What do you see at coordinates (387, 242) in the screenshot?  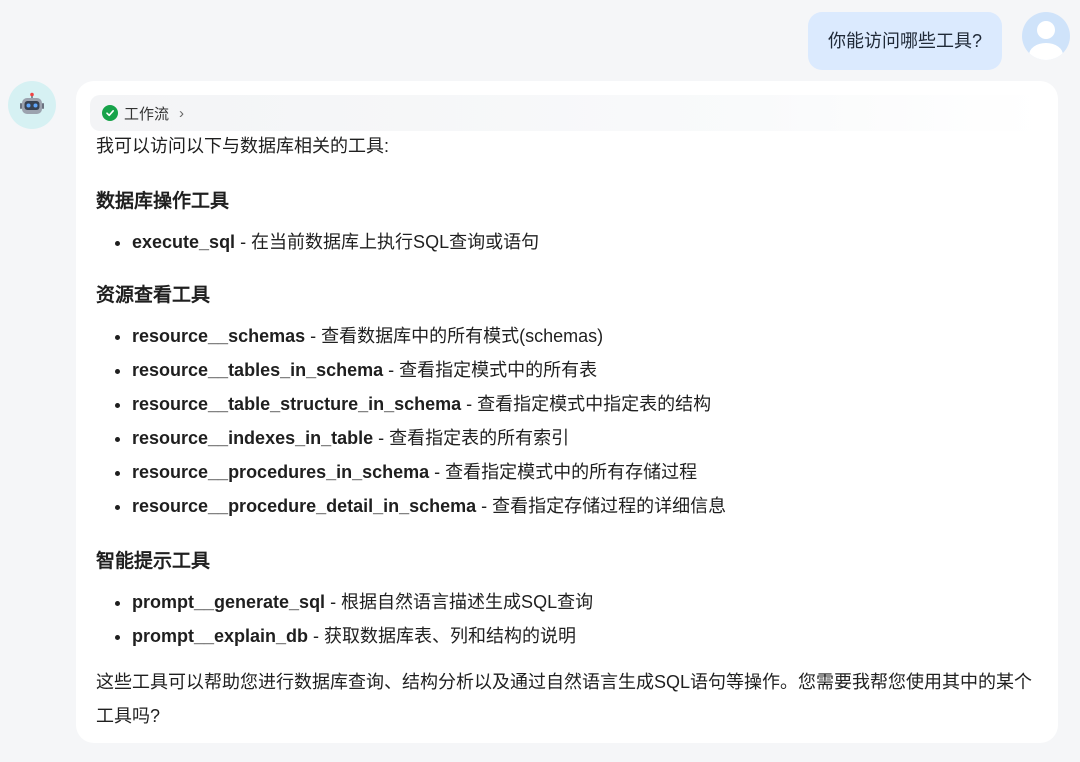 I see `tool-desc: - 在当前数据库上执行SQL查询或语句` at bounding box center [387, 242].